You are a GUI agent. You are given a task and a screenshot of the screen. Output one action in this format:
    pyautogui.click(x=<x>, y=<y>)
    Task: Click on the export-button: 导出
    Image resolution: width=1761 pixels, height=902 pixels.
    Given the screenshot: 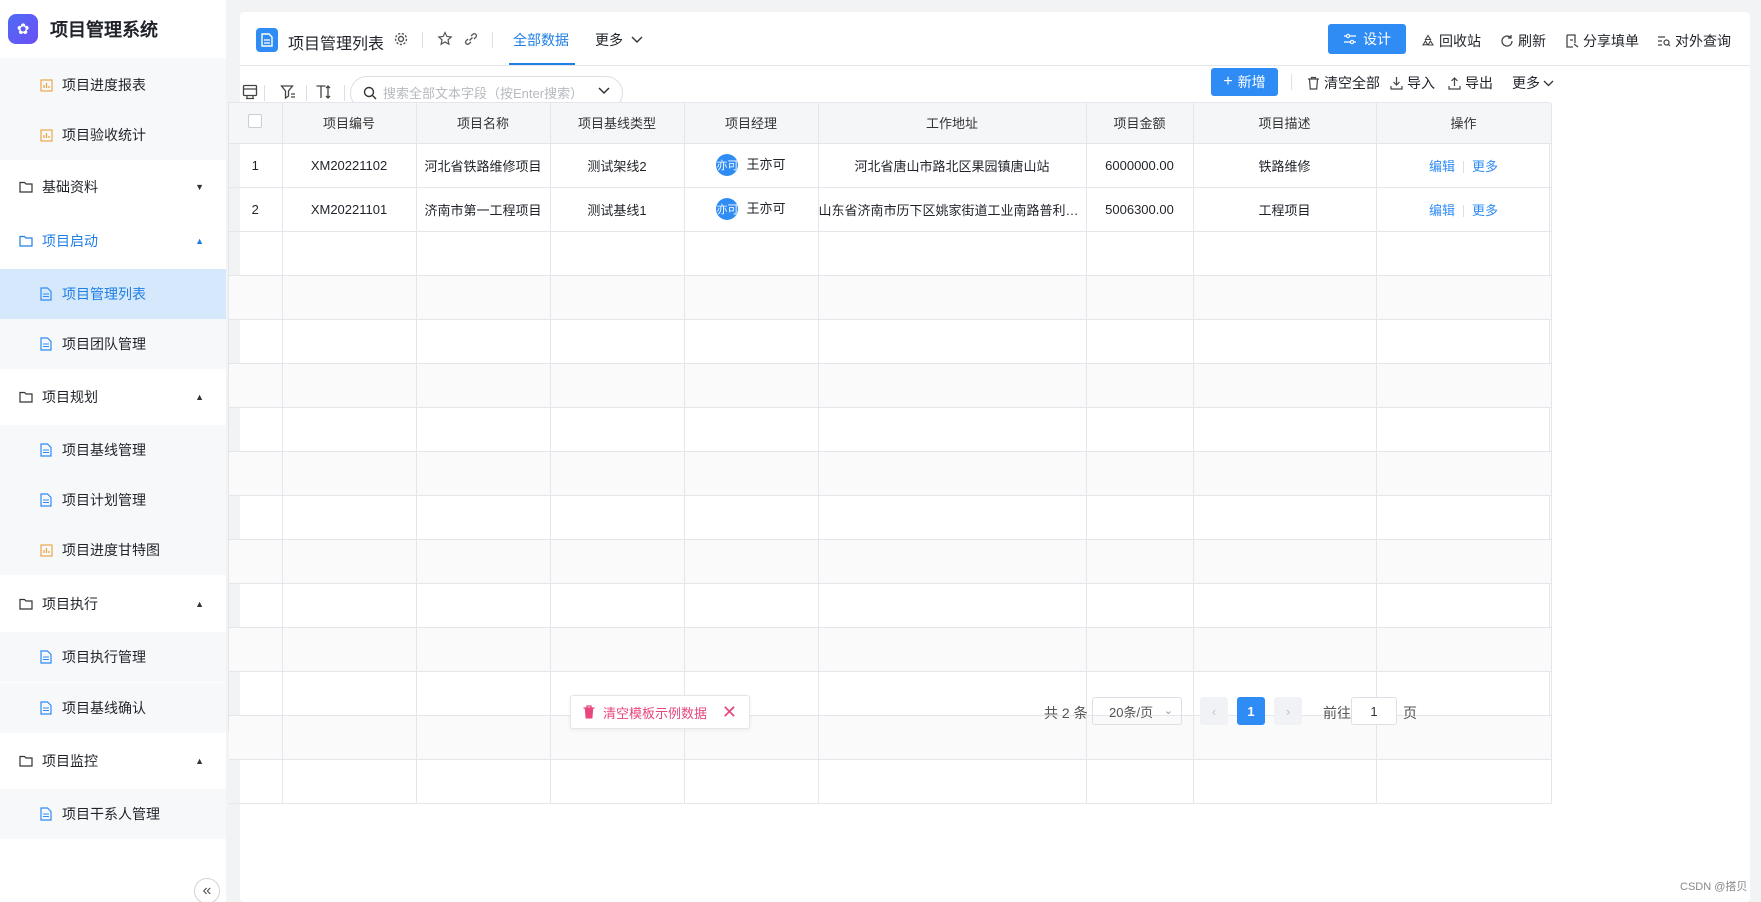 What is the action you would take?
    pyautogui.click(x=1470, y=83)
    